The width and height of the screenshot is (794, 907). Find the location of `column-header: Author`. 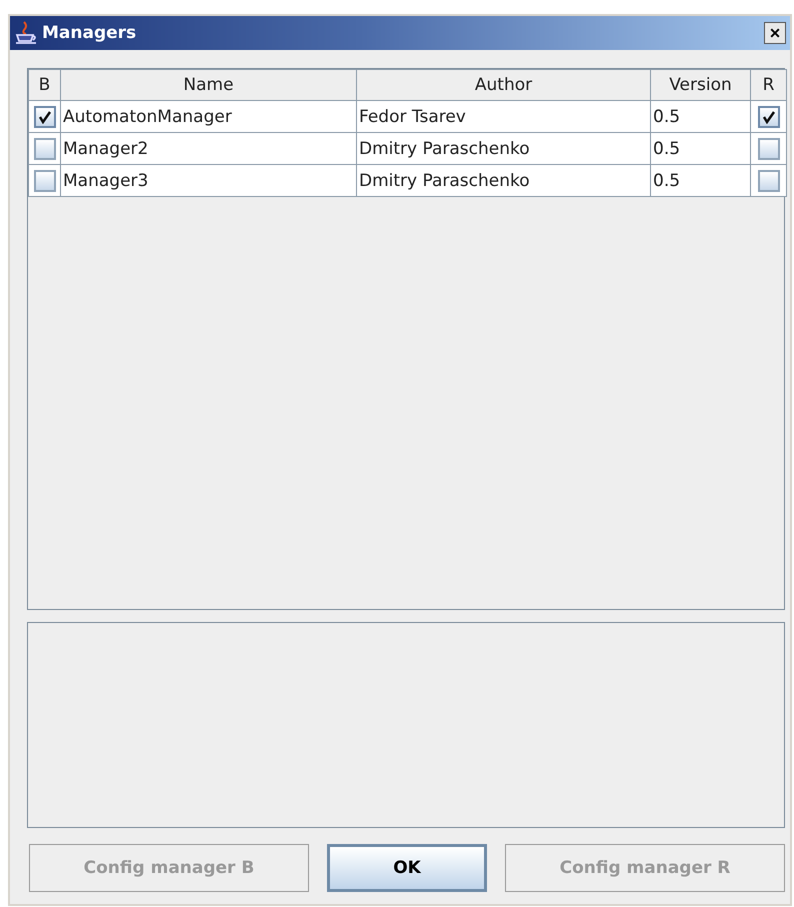

column-header: Author is located at coordinates (503, 85).